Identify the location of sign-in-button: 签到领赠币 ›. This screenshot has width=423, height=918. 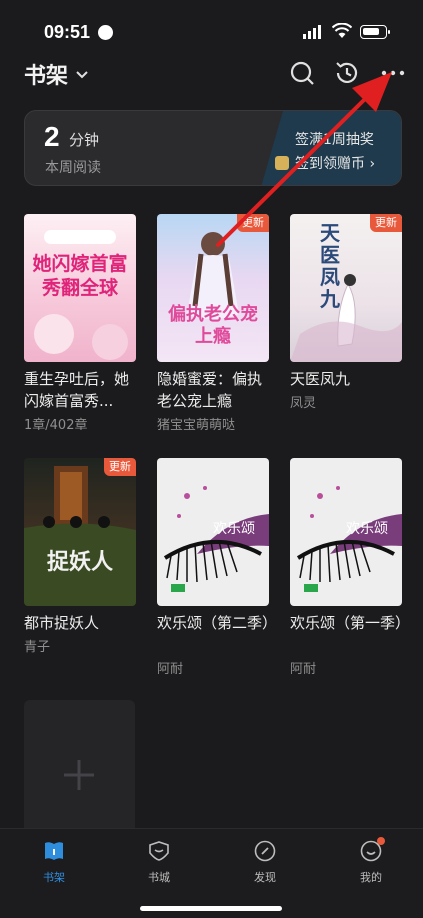
(325, 163).